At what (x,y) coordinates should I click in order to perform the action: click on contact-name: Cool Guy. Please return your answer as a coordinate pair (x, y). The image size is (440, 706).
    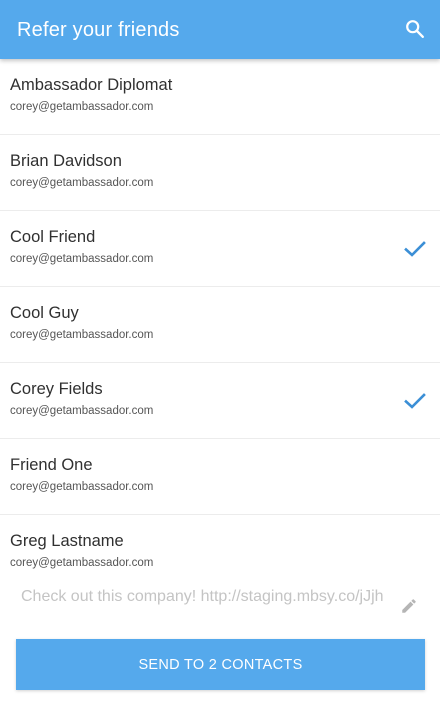
    Looking at the image, I should click on (44, 313).